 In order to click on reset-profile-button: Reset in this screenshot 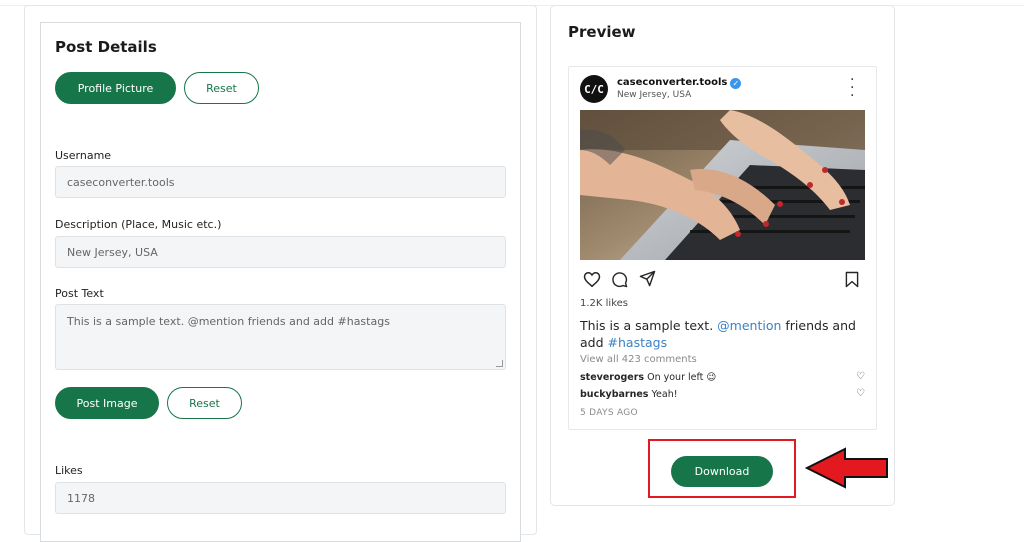, I will do `click(221, 88)`.